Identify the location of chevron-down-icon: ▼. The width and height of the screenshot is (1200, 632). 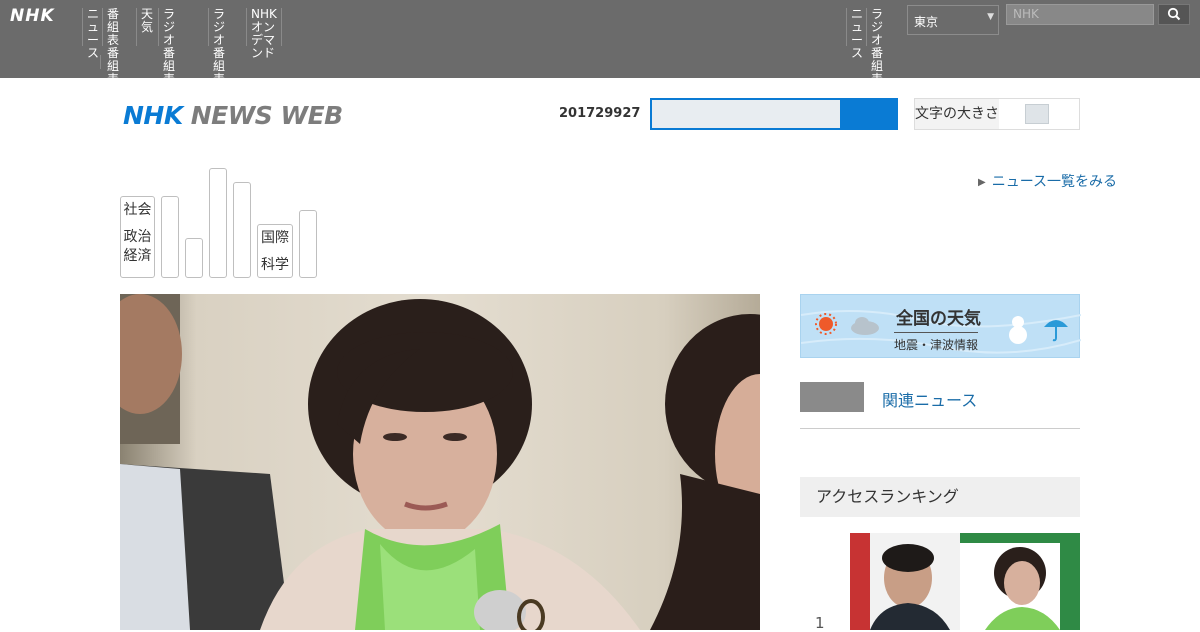
(990, 17).